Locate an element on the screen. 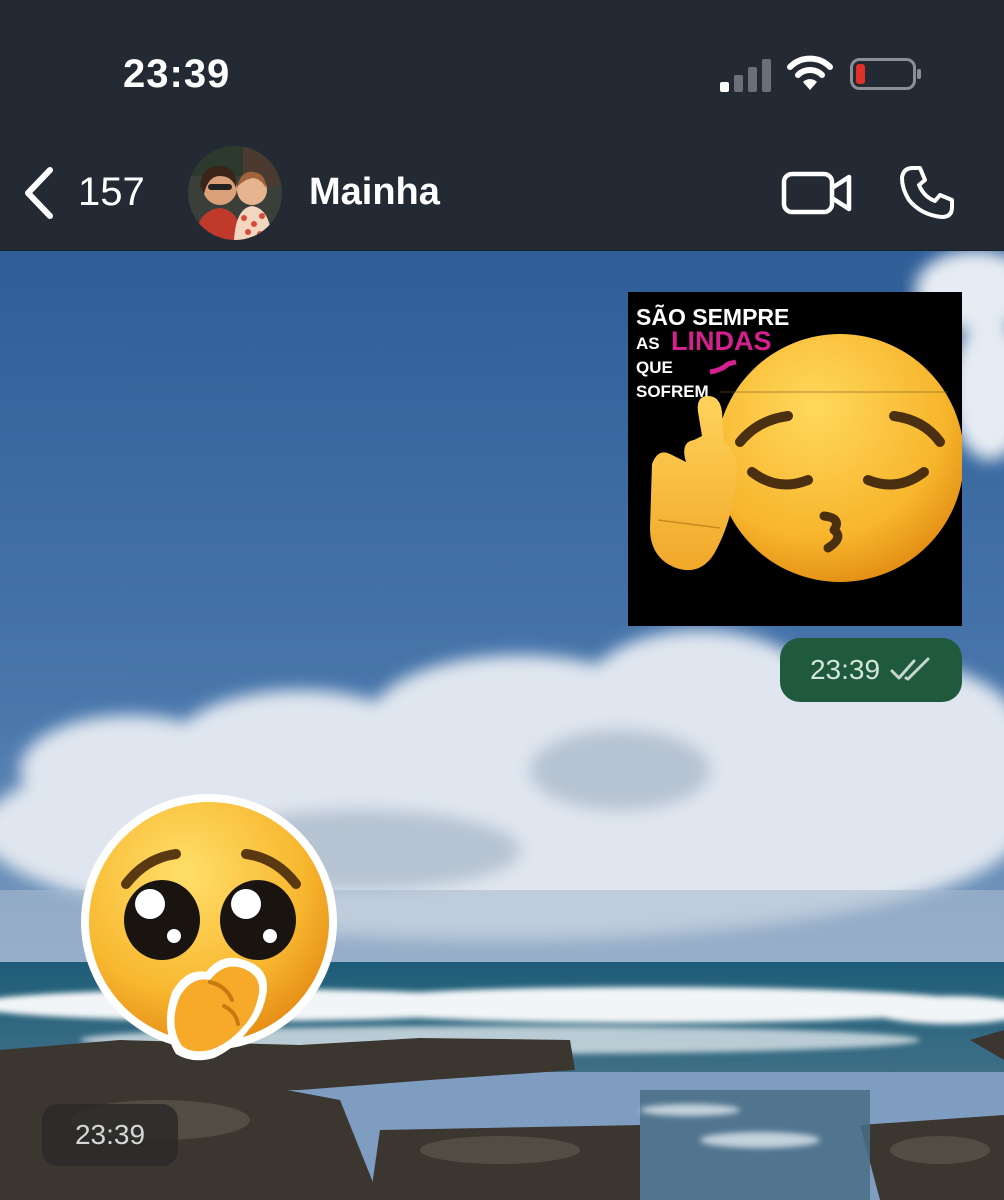 The width and height of the screenshot is (1004, 1200). status-time: 23:39 is located at coordinates (177, 74).